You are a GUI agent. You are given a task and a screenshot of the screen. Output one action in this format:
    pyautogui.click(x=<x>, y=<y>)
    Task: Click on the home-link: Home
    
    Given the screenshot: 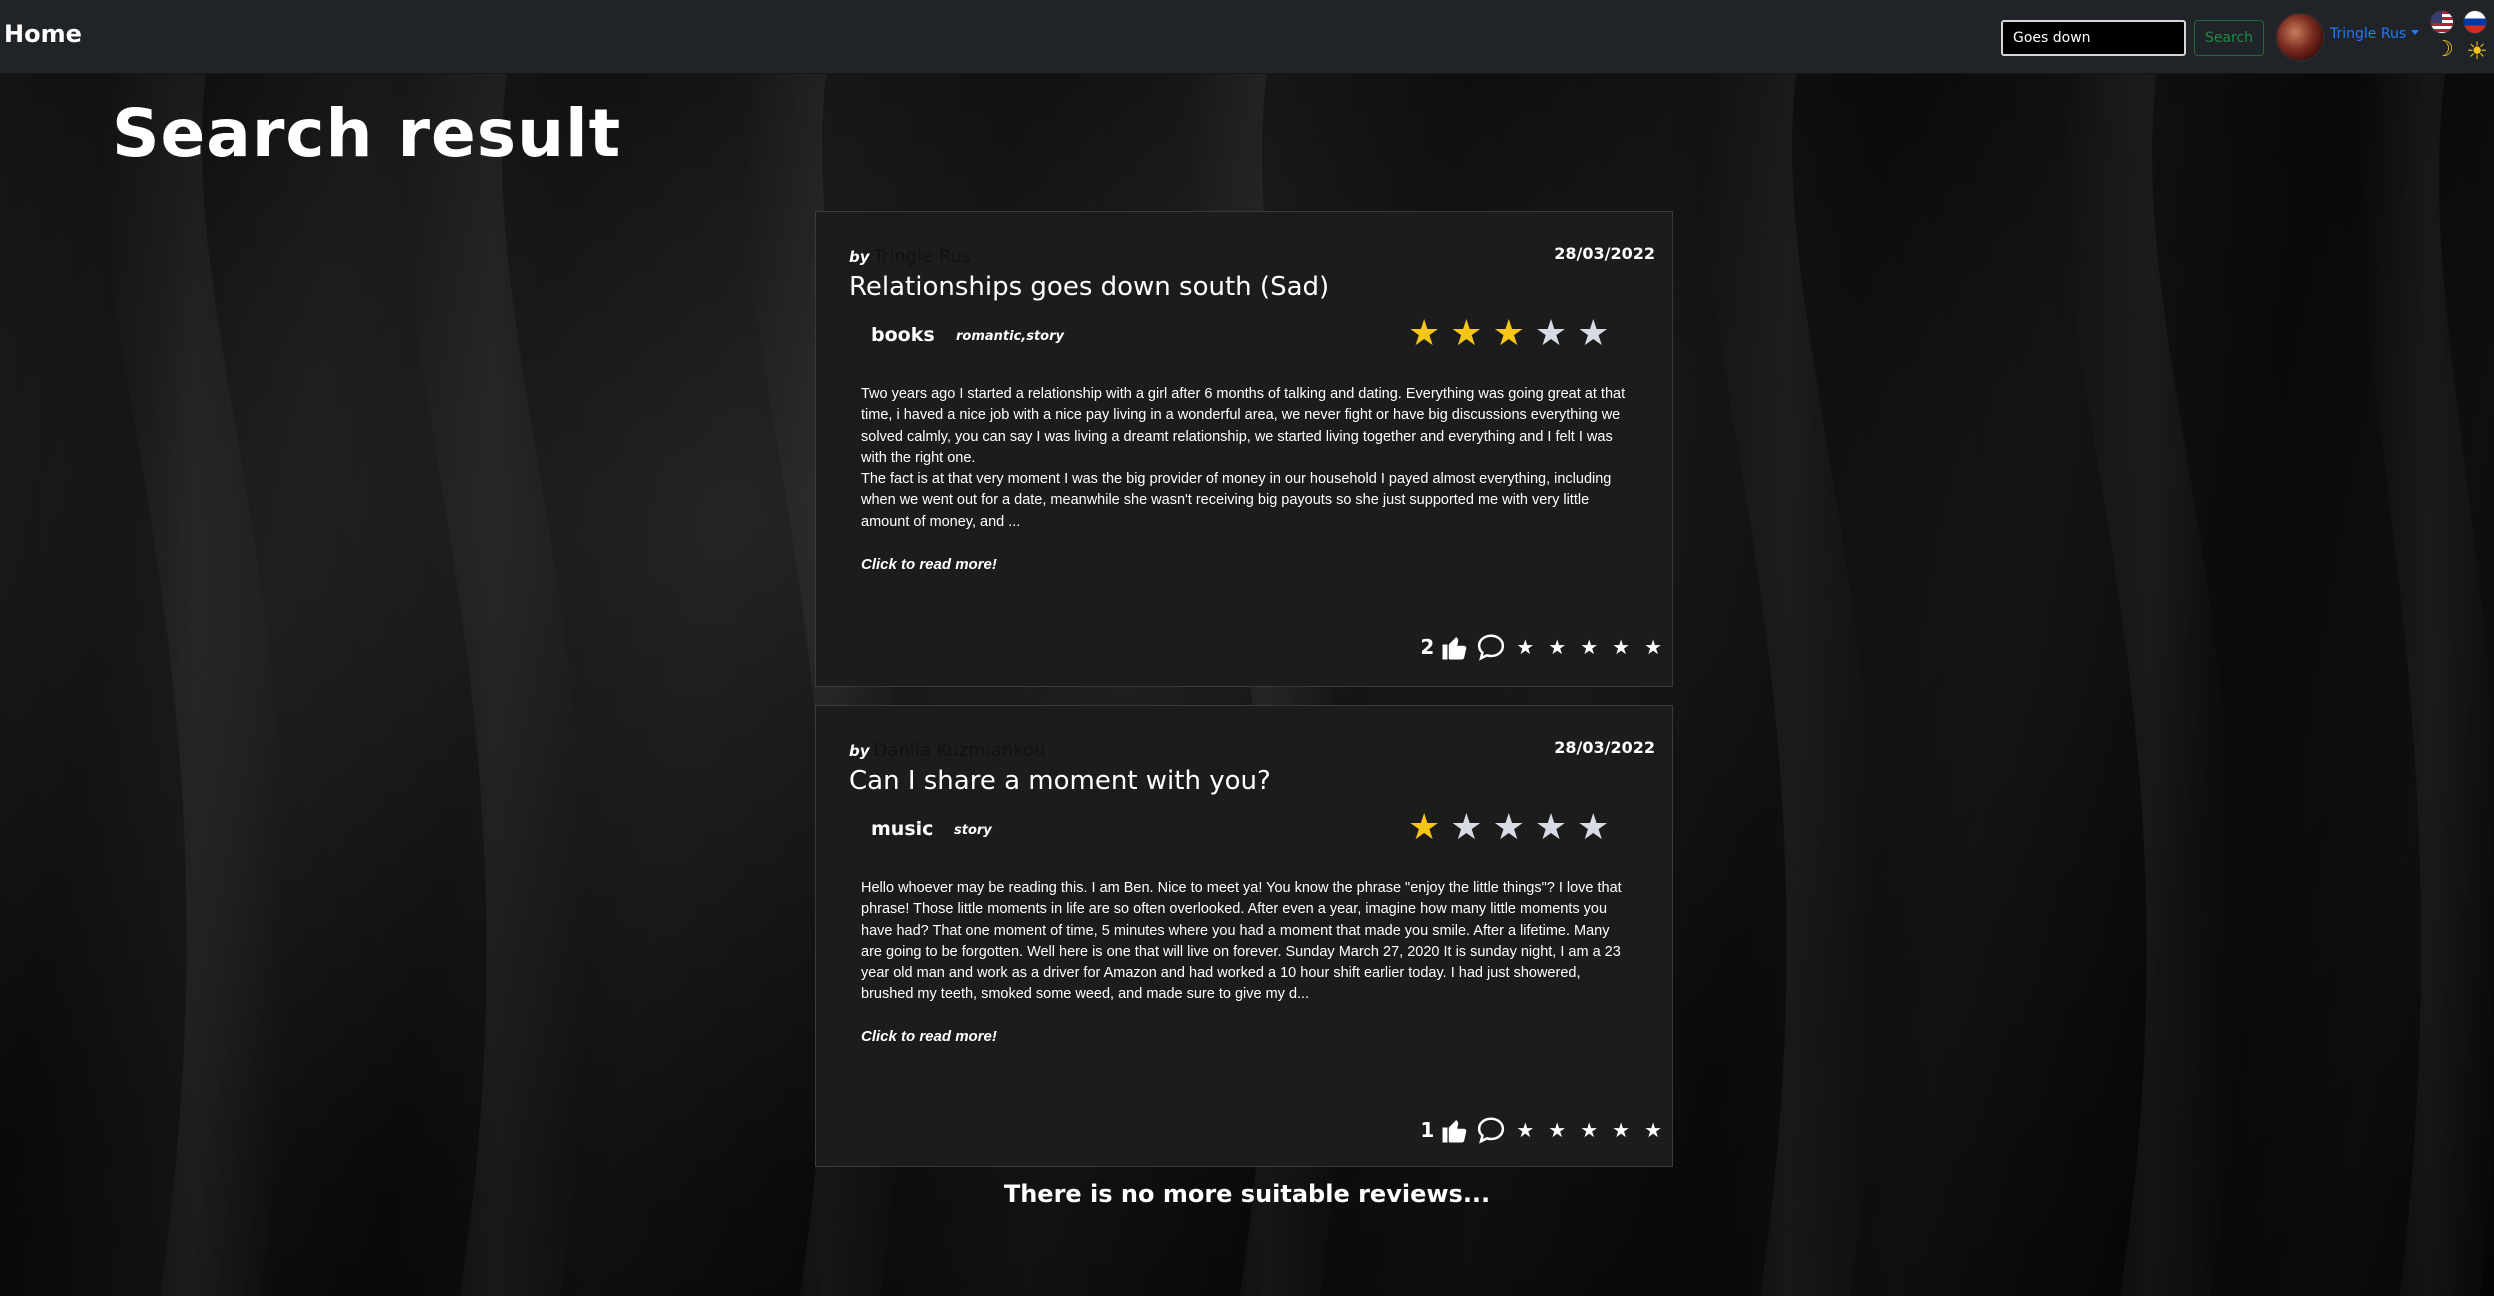 What is the action you would take?
    pyautogui.click(x=43, y=34)
    